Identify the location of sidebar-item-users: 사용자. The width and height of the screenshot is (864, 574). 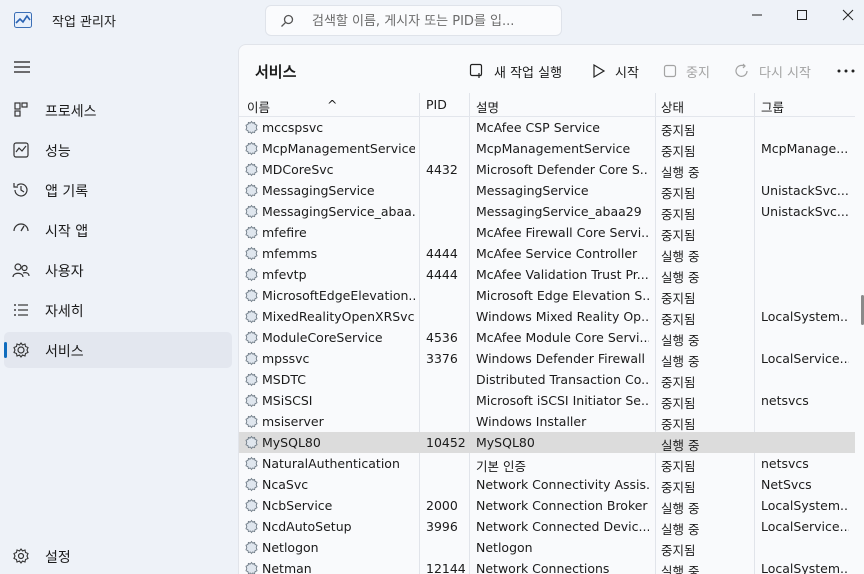
(118, 270).